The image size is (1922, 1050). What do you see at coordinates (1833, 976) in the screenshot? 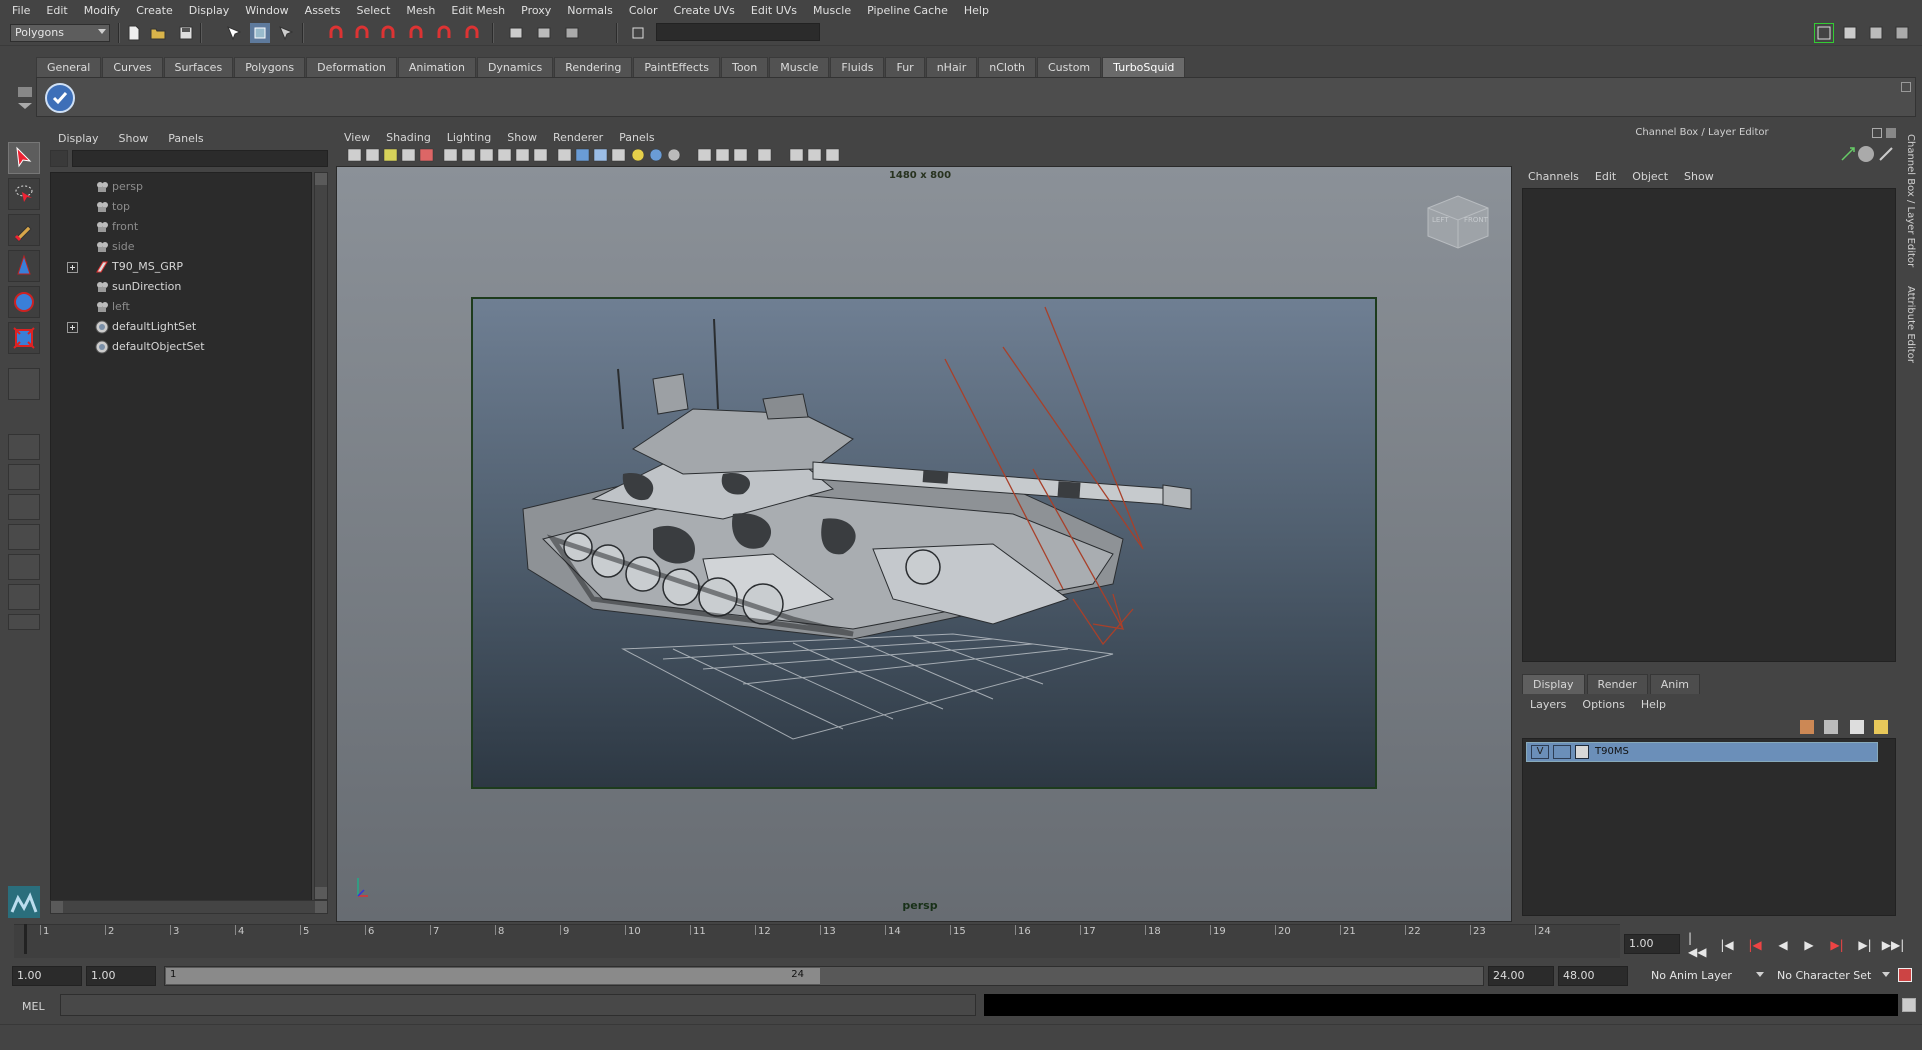
I see `character-set-dropdown: No Character Set` at bounding box center [1833, 976].